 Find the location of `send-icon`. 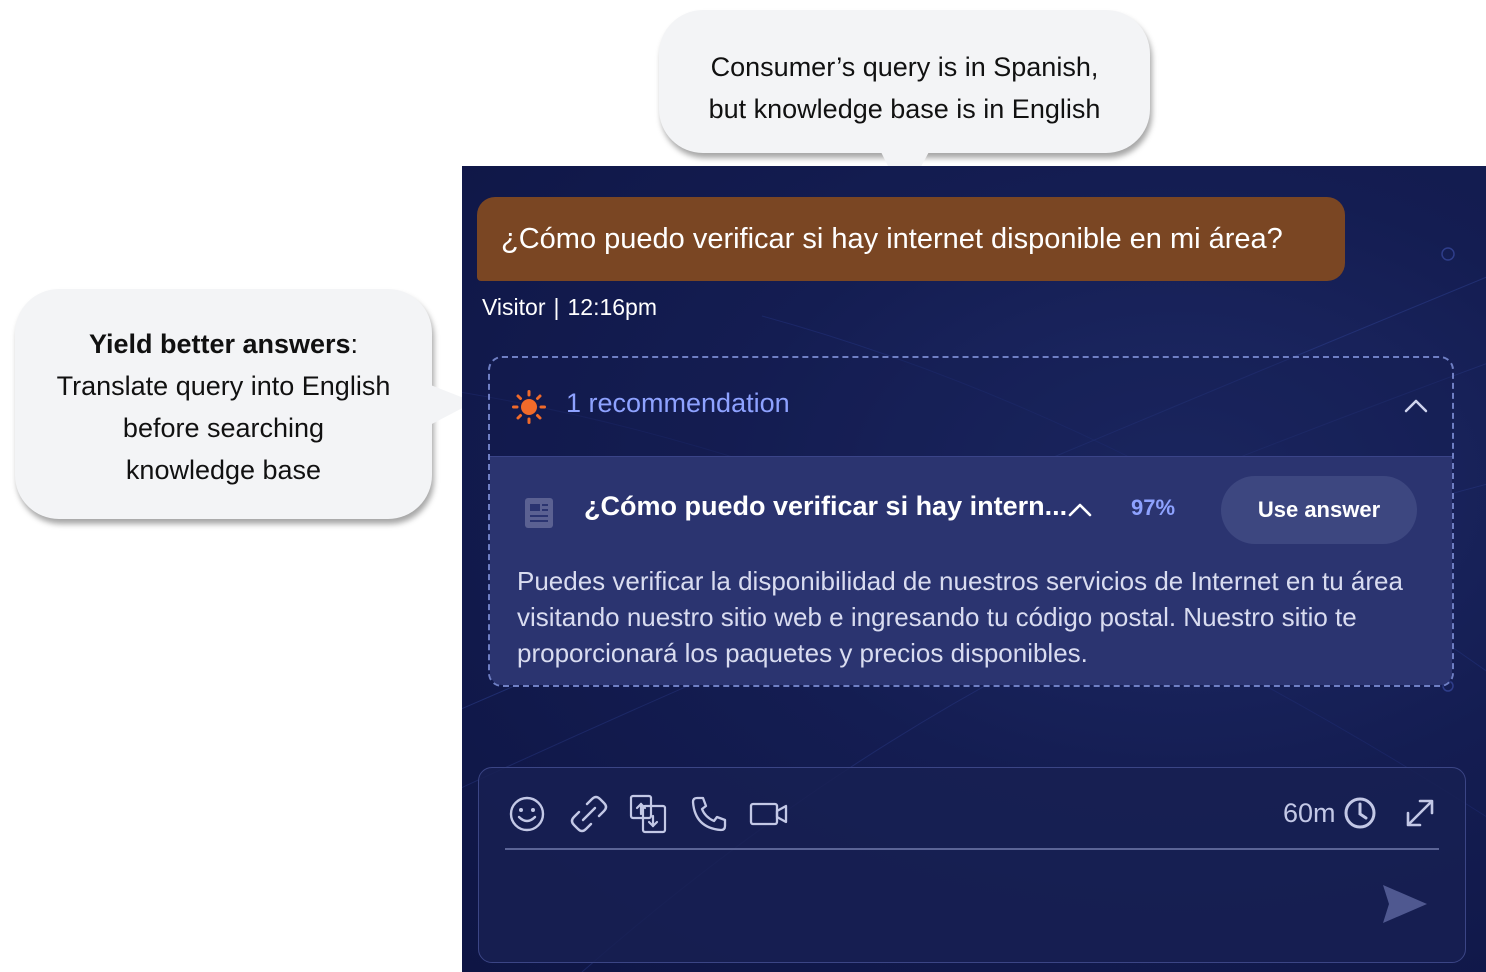

send-icon is located at coordinates (1405, 904).